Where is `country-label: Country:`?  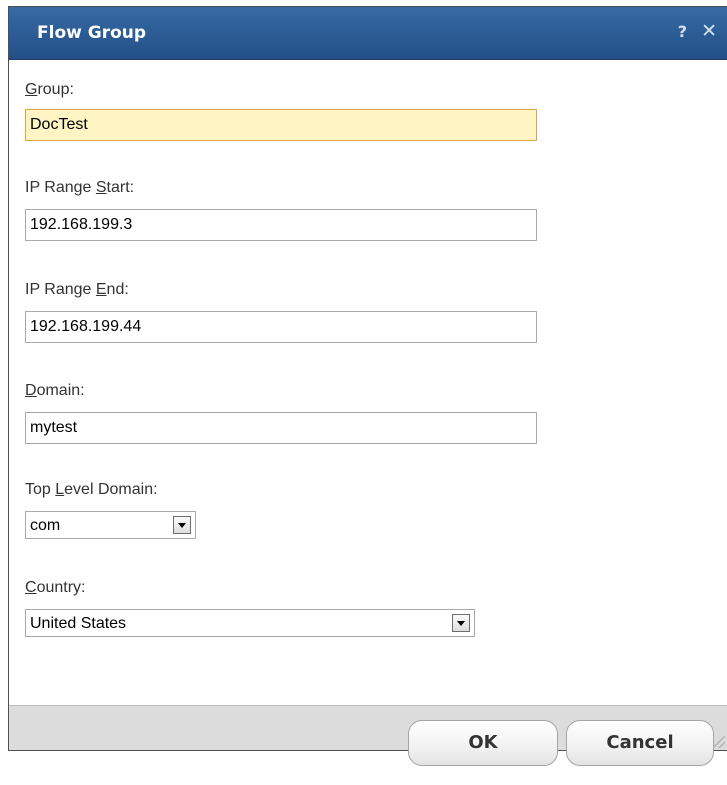 country-label: Country: is located at coordinates (55, 587).